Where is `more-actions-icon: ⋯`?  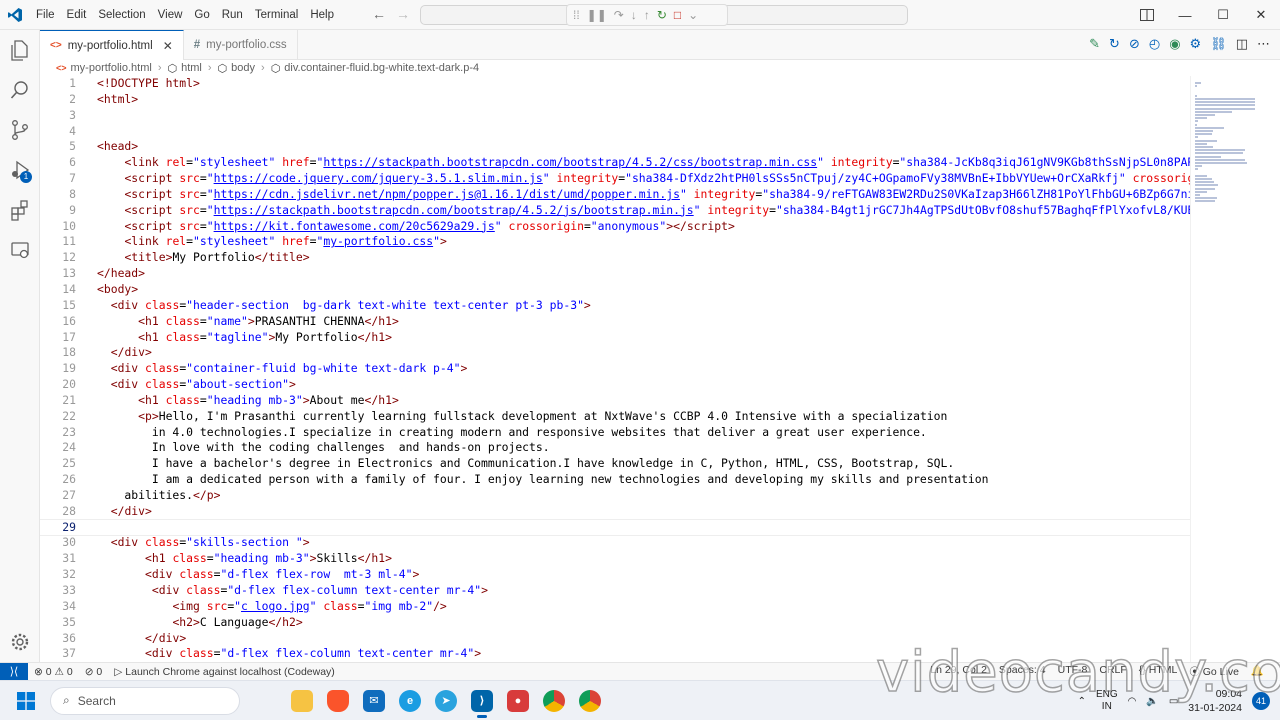
more-actions-icon: ⋯ is located at coordinates (1263, 44).